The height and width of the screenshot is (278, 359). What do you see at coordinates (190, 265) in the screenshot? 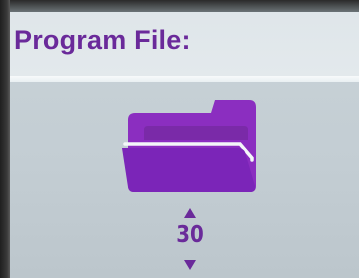
I see `arrow-down-icon` at bounding box center [190, 265].